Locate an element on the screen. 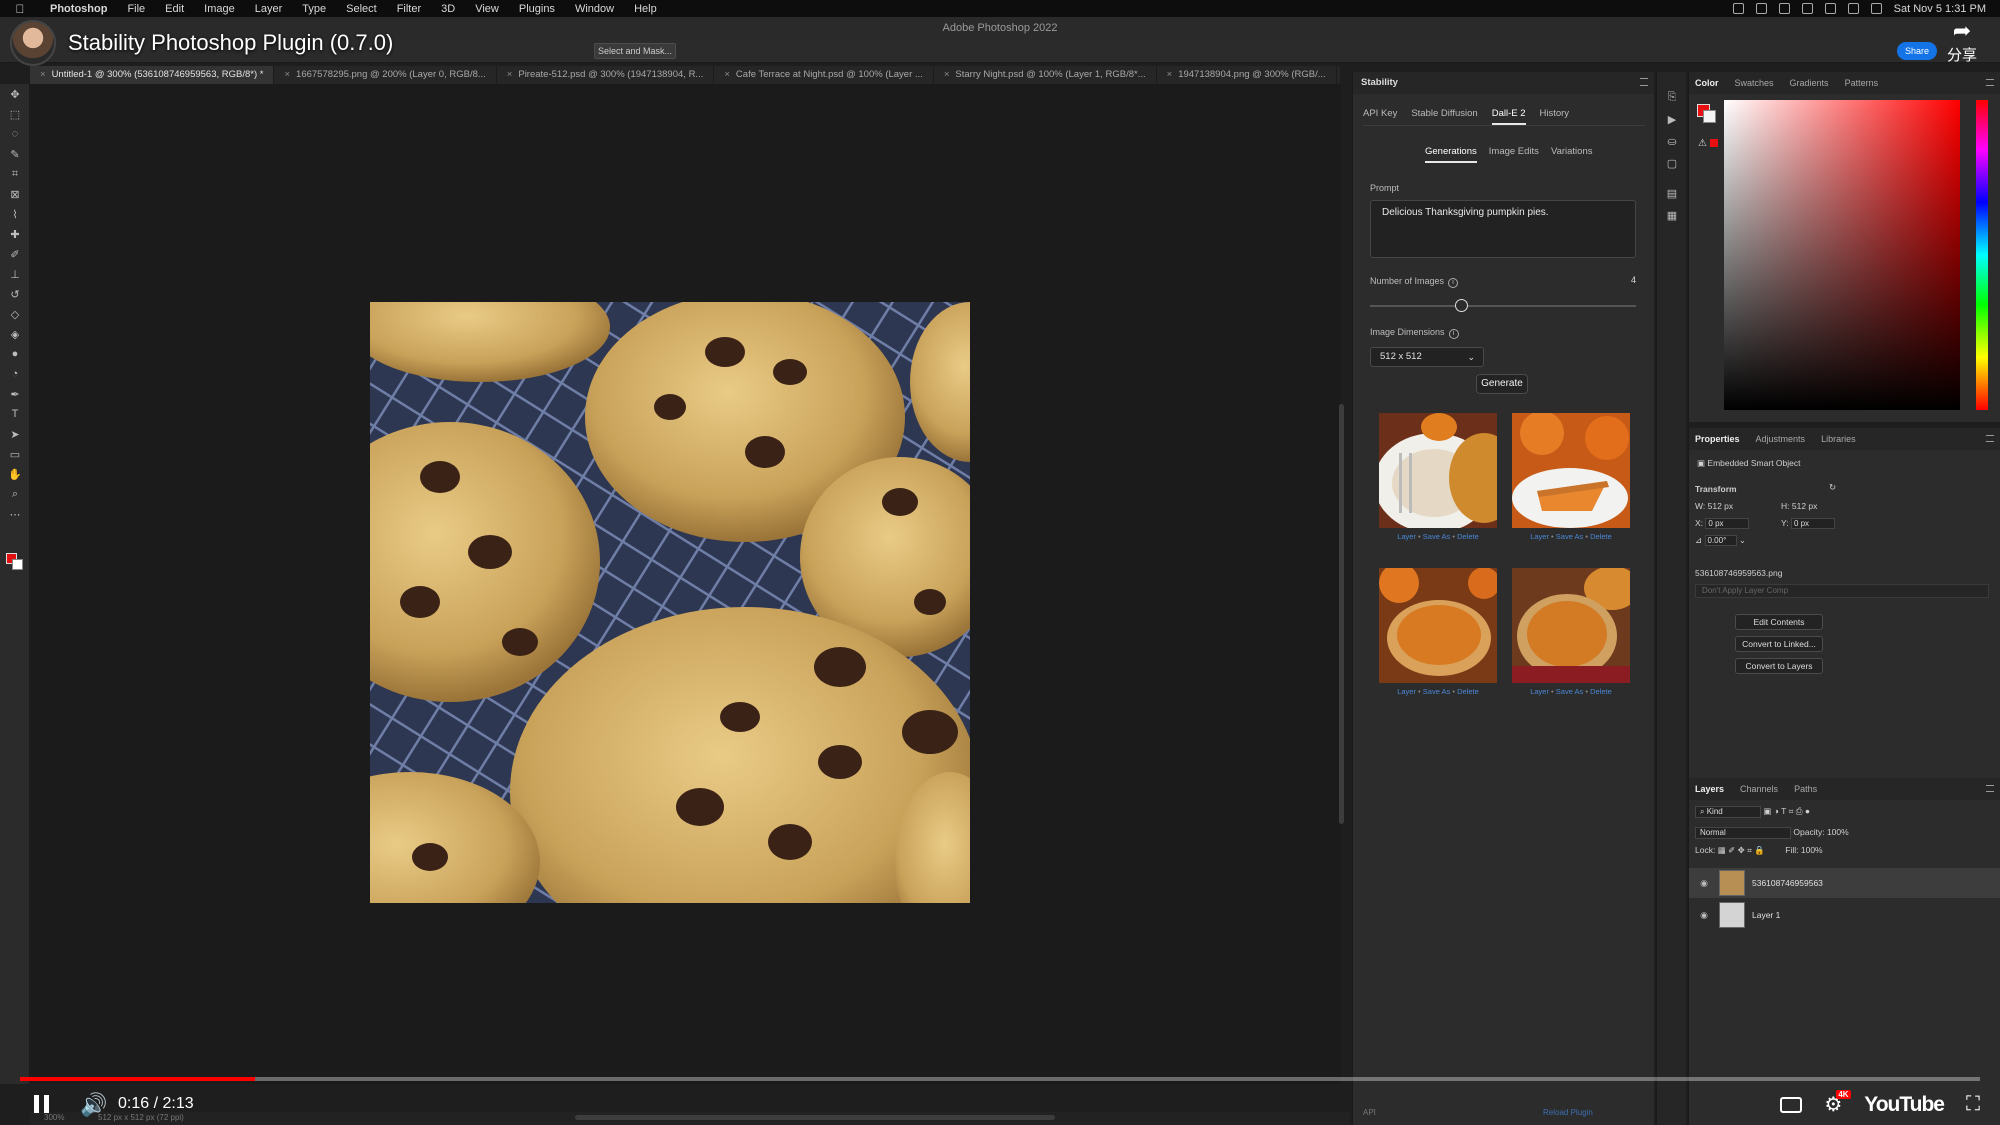 The image size is (2000, 1125). tab-gradients: Gradients is located at coordinates (1809, 83).